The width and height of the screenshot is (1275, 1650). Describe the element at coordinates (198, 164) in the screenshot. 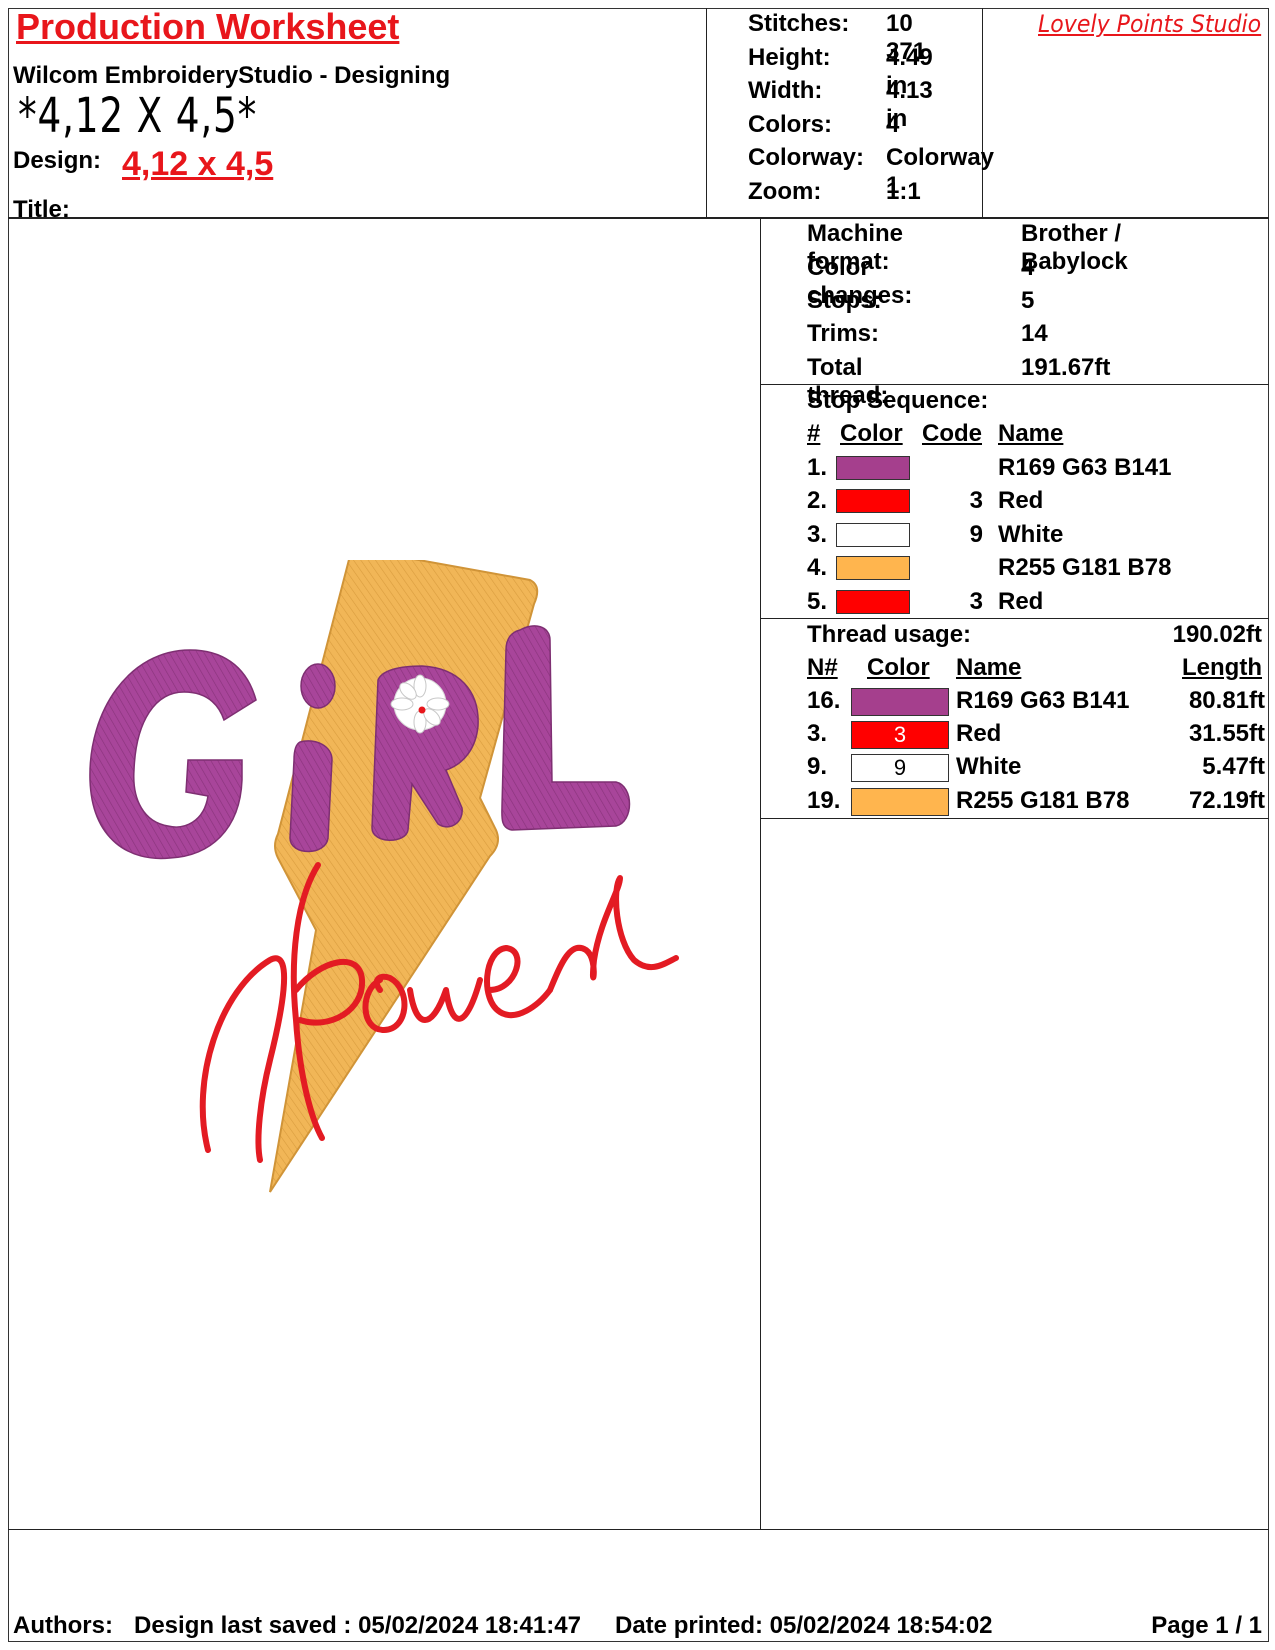

I see `design-value: 4,12 x 4,5` at that location.